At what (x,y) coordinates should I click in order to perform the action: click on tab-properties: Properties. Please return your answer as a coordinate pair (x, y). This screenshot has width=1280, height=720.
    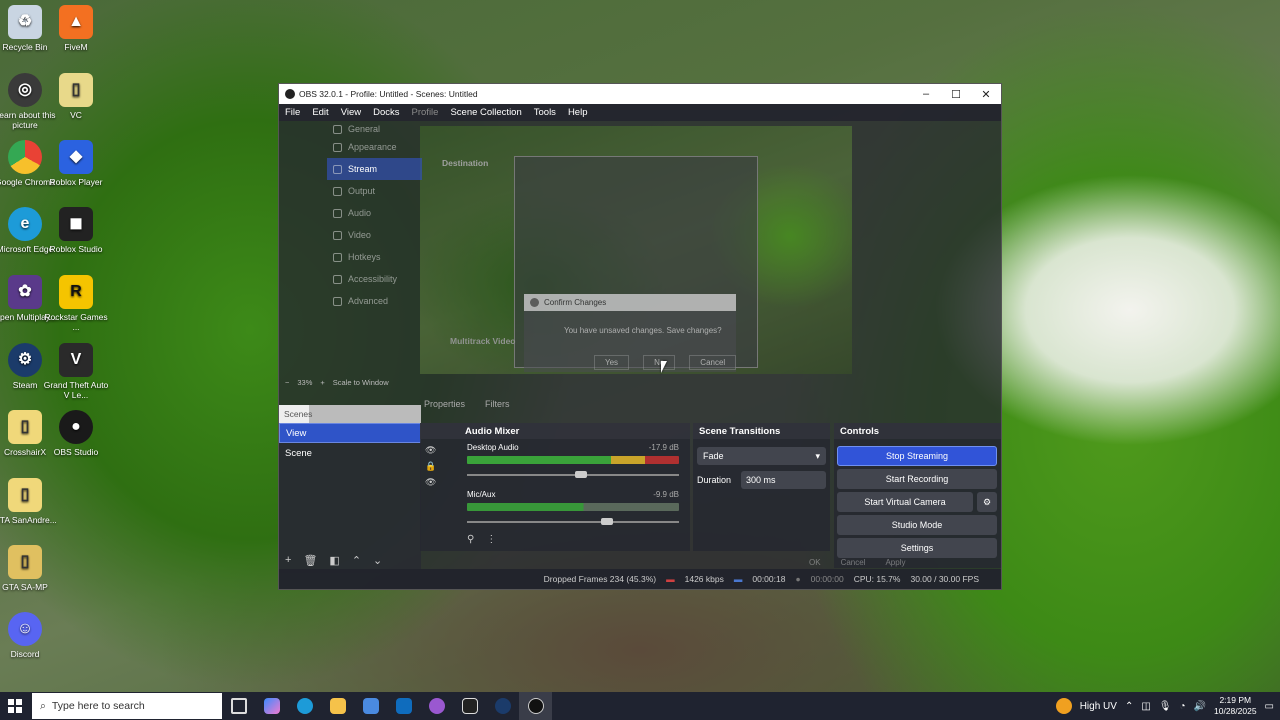
    Looking at the image, I should click on (444, 404).